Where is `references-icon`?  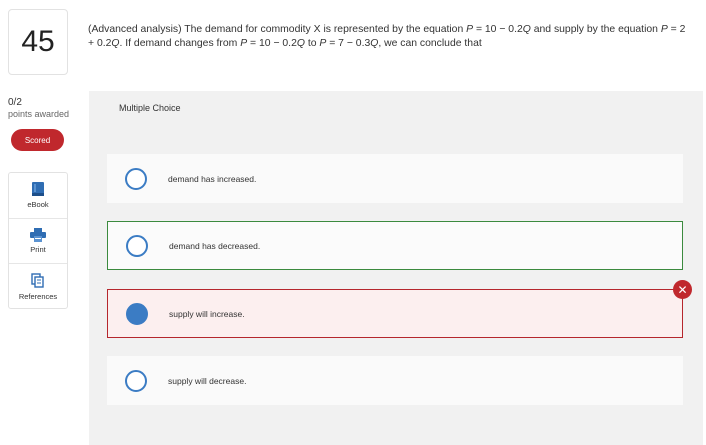
references-icon is located at coordinates (37, 280).